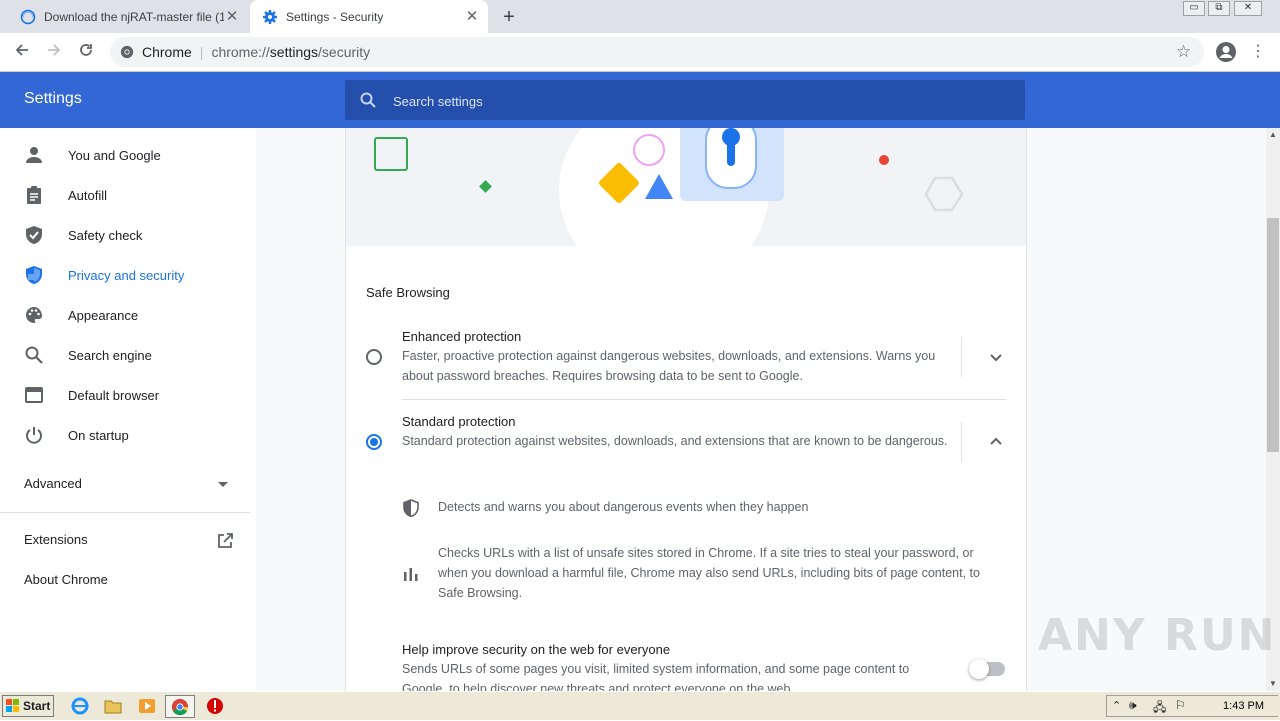 This screenshot has width=1280, height=721. What do you see at coordinates (334, 17) in the screenshot?
I see `tab-title: Settings - Security` at bounding box center [334, 17].